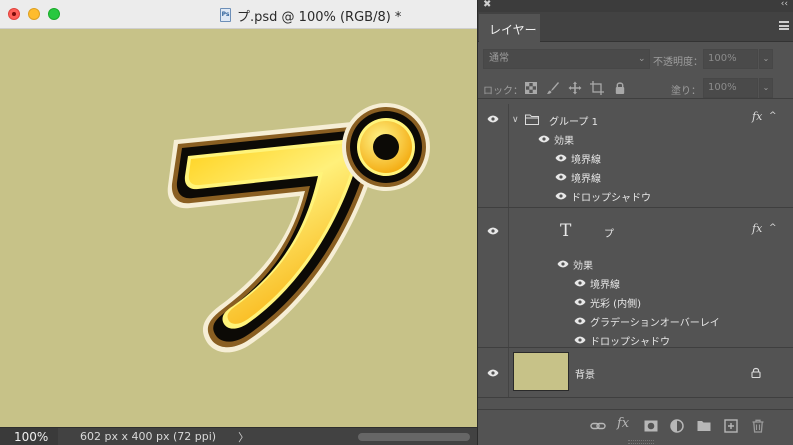  Describe the element at coordinates (585, 375) in the screenshot. I see `layer-name: 背景` at that location.